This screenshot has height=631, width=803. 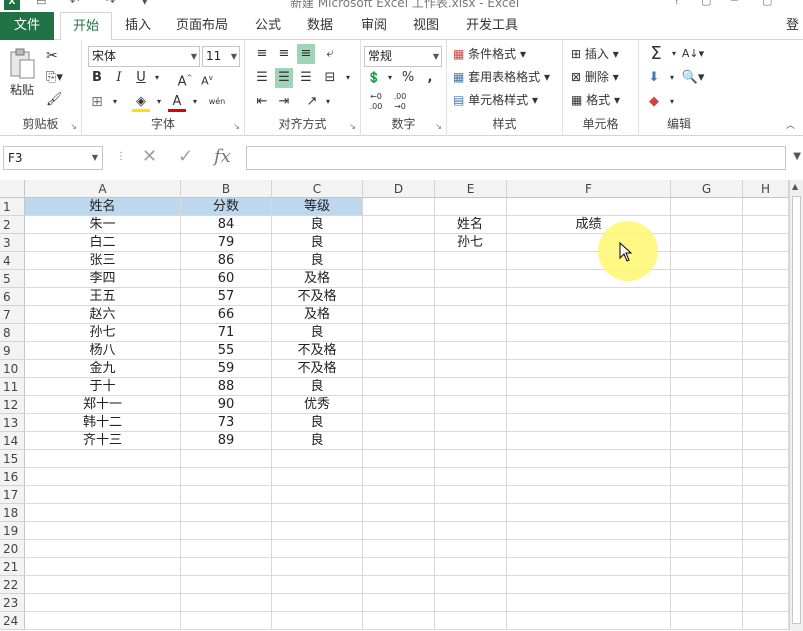 I want to click on cell-b21, so click(x=226, y=567).